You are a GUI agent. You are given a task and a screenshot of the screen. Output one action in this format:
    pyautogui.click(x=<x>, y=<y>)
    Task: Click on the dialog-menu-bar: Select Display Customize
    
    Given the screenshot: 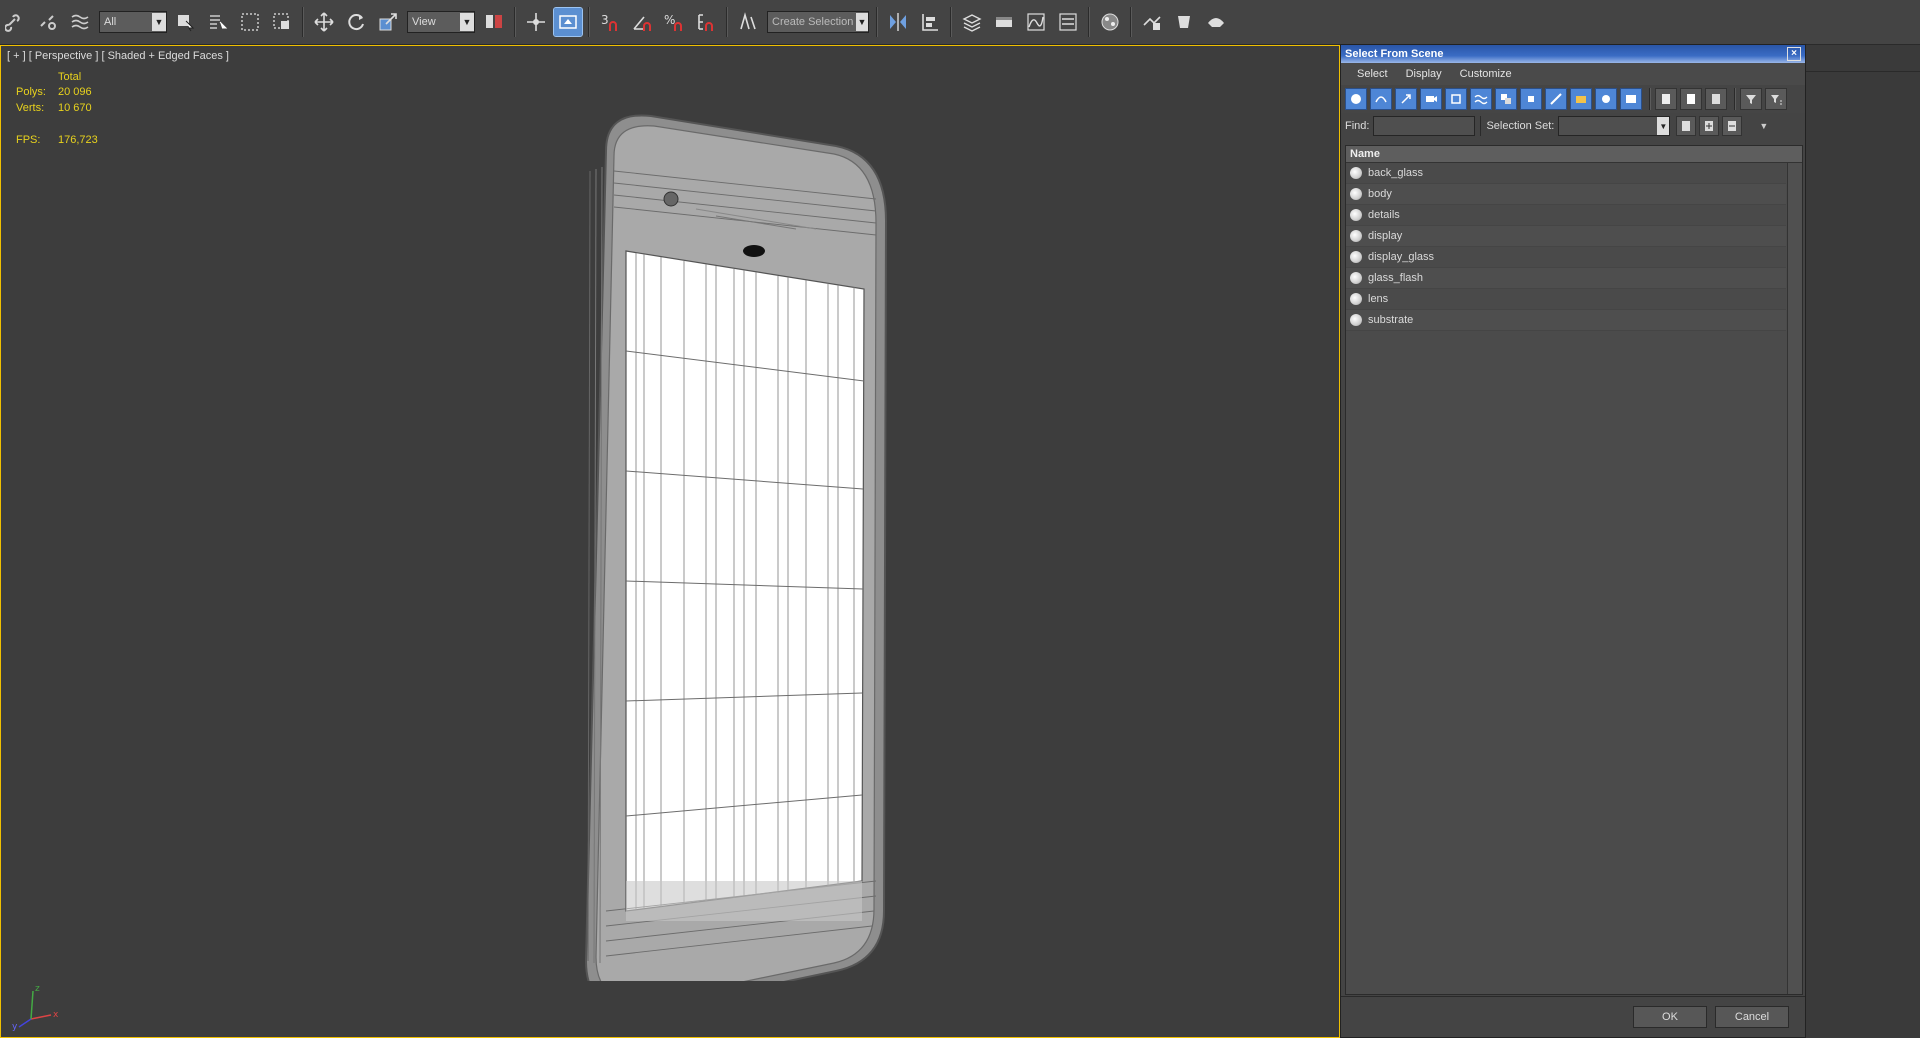 What is the action you would take?
    pyautogui.click(x=1573, y=74)
    